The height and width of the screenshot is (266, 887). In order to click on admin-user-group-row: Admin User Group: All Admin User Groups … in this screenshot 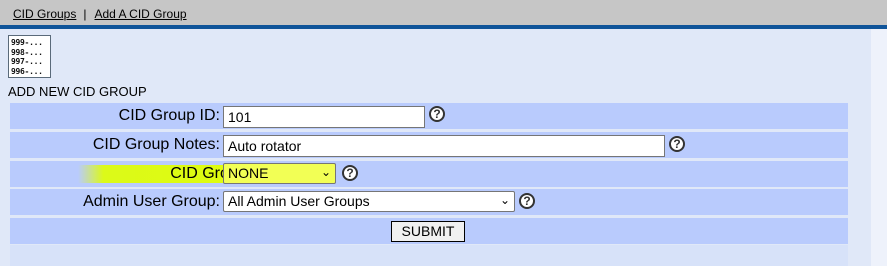, I will do `click(429, 202)`.